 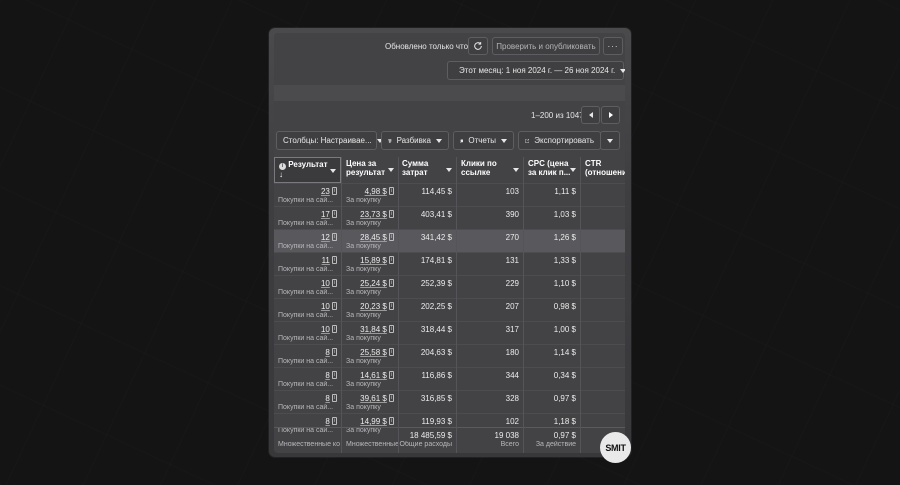 I want to click on more-button: ···, so click(x=613, y=46).